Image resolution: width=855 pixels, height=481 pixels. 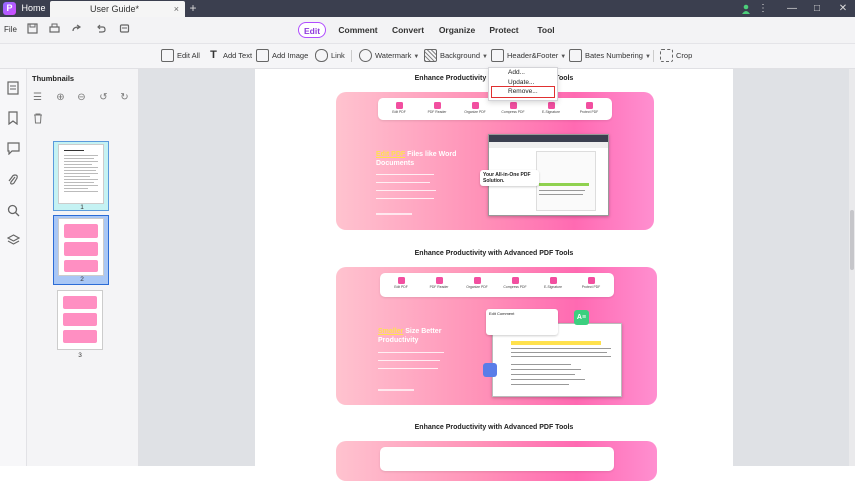 What do you see at coordinates (115, 9) in the screenshot?
I see `tab-label: User Guide*` at bounding box center [115, 9].